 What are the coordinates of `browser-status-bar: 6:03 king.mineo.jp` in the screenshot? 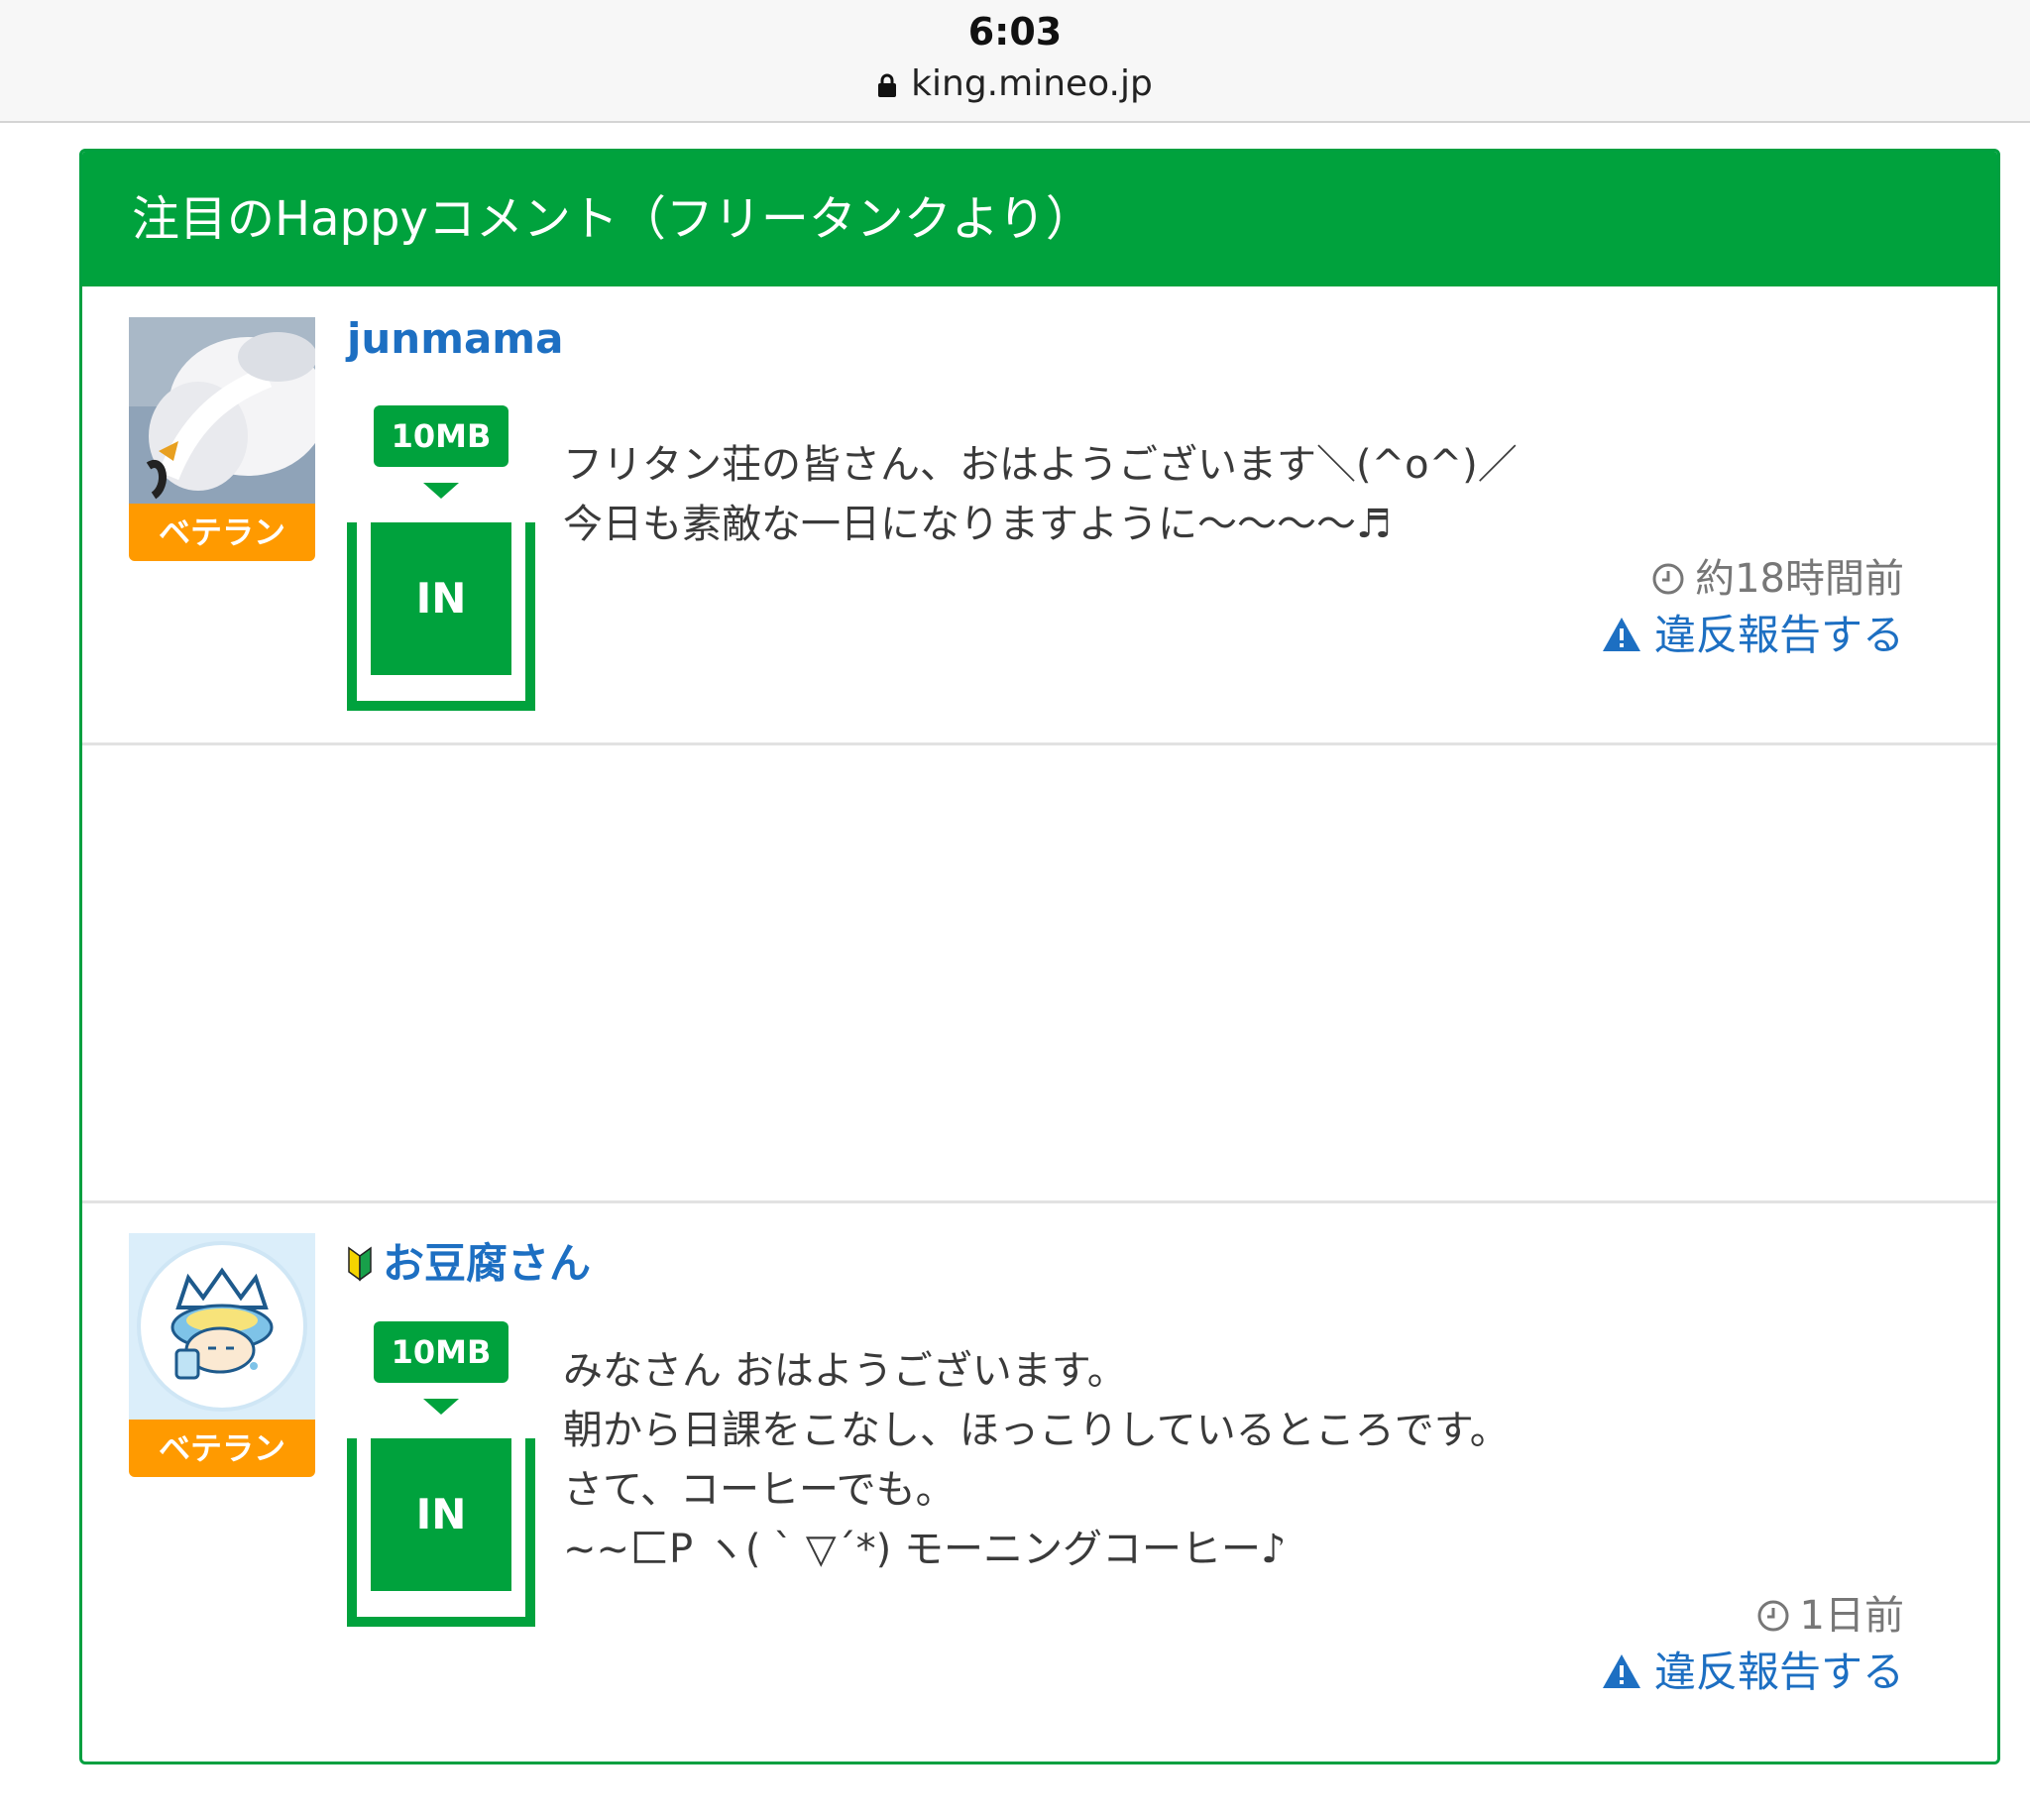 It's located at (1015, 61).